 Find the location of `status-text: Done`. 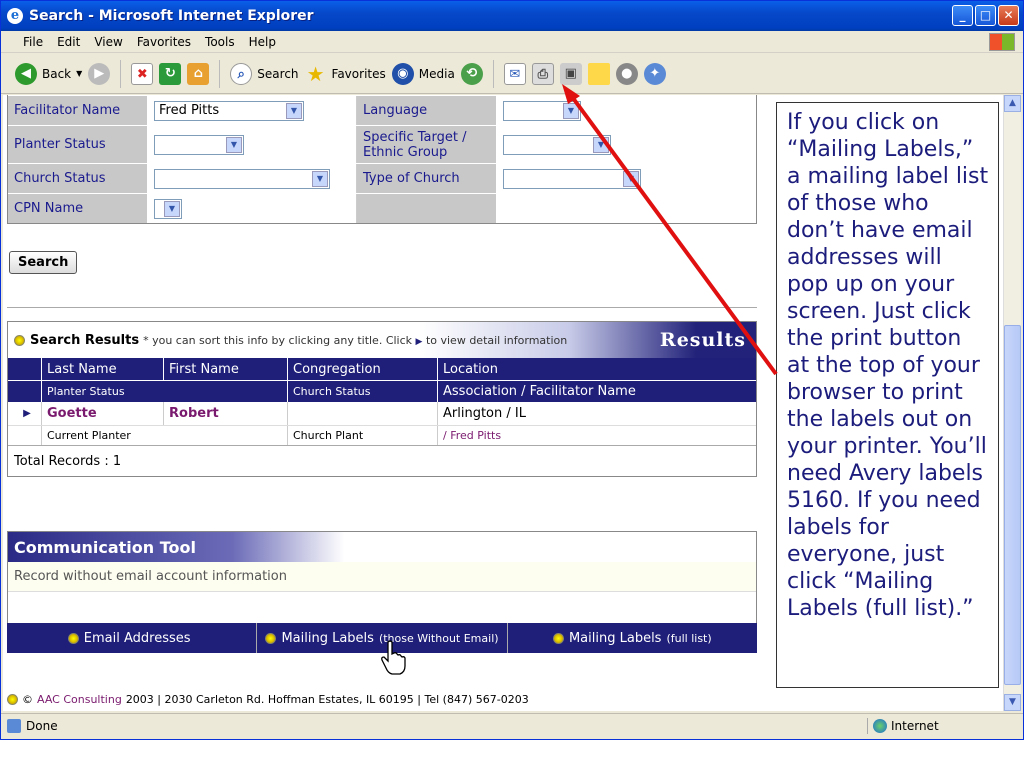

status-text: Done is located at coordinates (42, 725).